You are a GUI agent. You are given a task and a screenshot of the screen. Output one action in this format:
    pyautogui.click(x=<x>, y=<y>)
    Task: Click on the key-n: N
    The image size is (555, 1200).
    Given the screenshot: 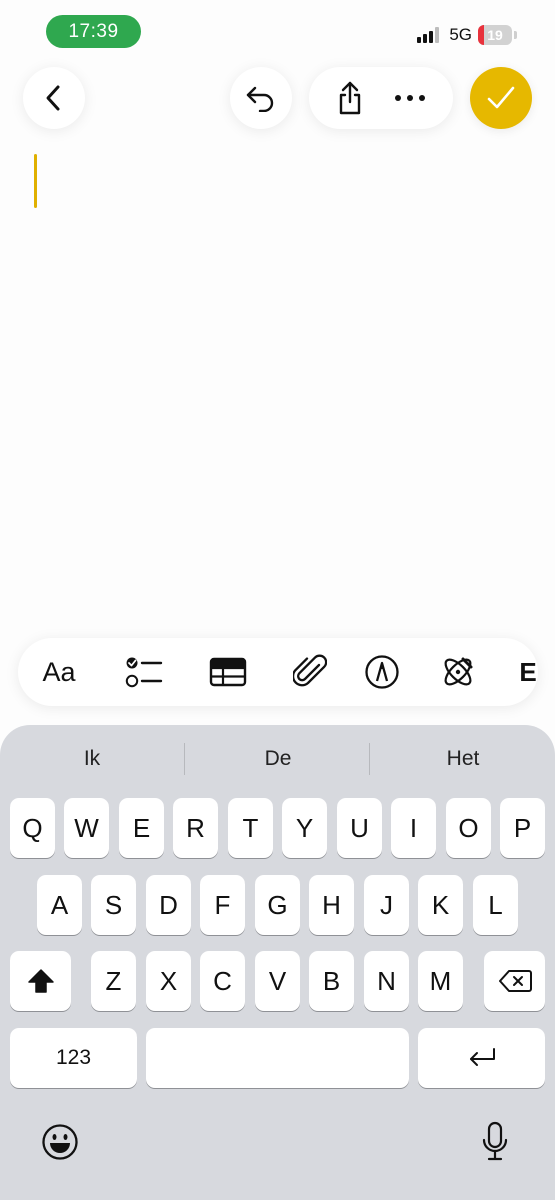 What is the action you would take?
    pyautogui.click(x=386, y=981)
    